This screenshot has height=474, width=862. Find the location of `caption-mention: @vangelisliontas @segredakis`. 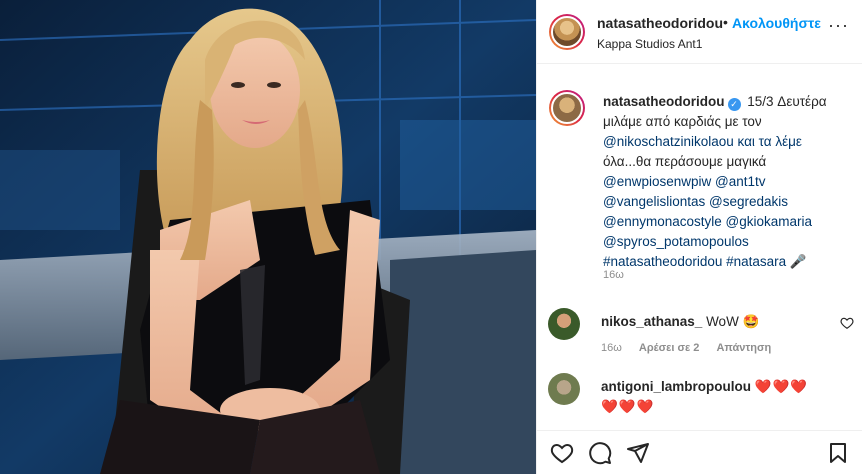

caption-mention: @vangelisliontas @segredakis is located at coordinates (695, 201).